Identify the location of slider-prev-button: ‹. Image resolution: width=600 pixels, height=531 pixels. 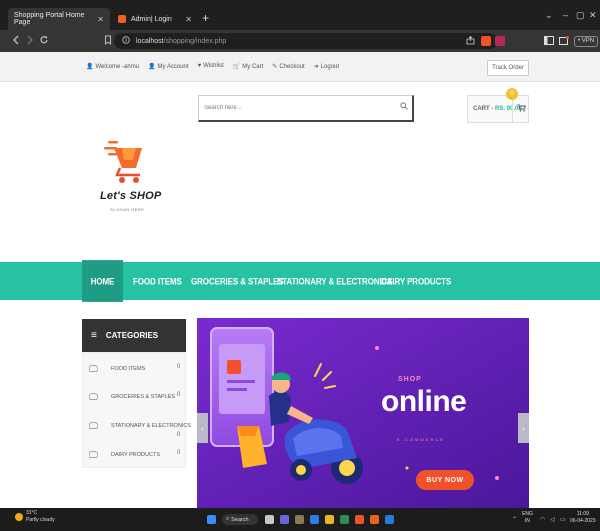
(202, 428).